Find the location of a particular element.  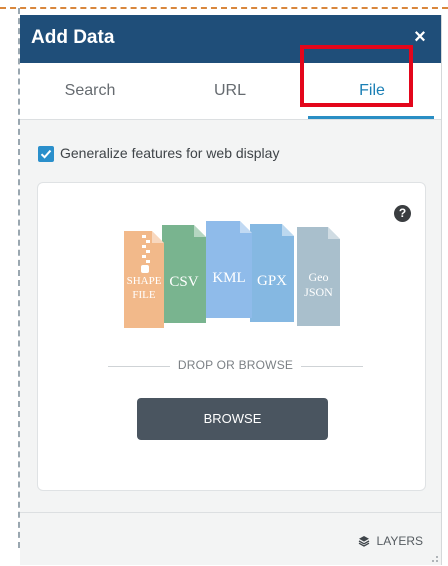

check-icon is located at coordinates (46, 154).